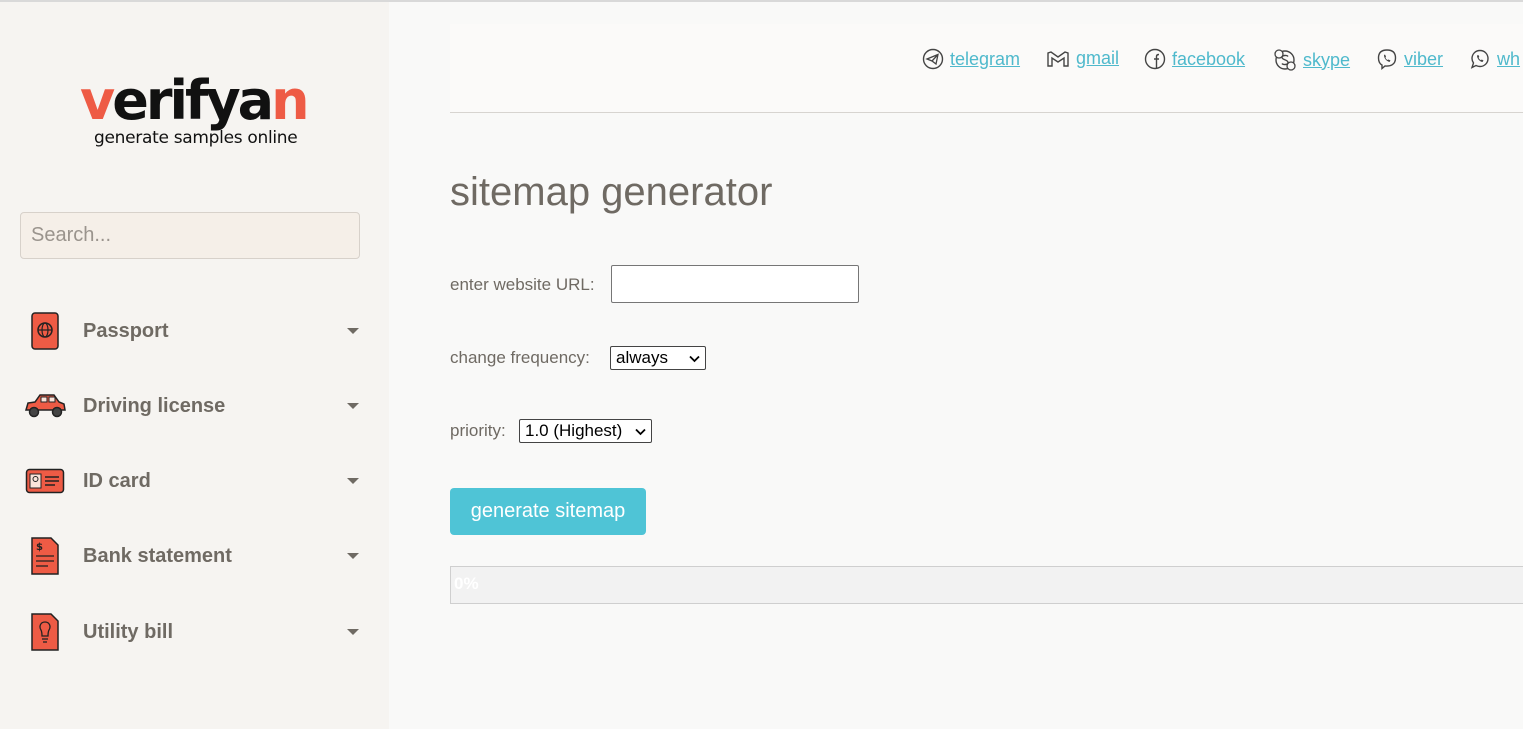 Image resolution: width=1523 pixels, height=729 pixels. Describe the element at coordinates (45, 556) in the screenshot. I see `bank-statement-icon: $` at that location.